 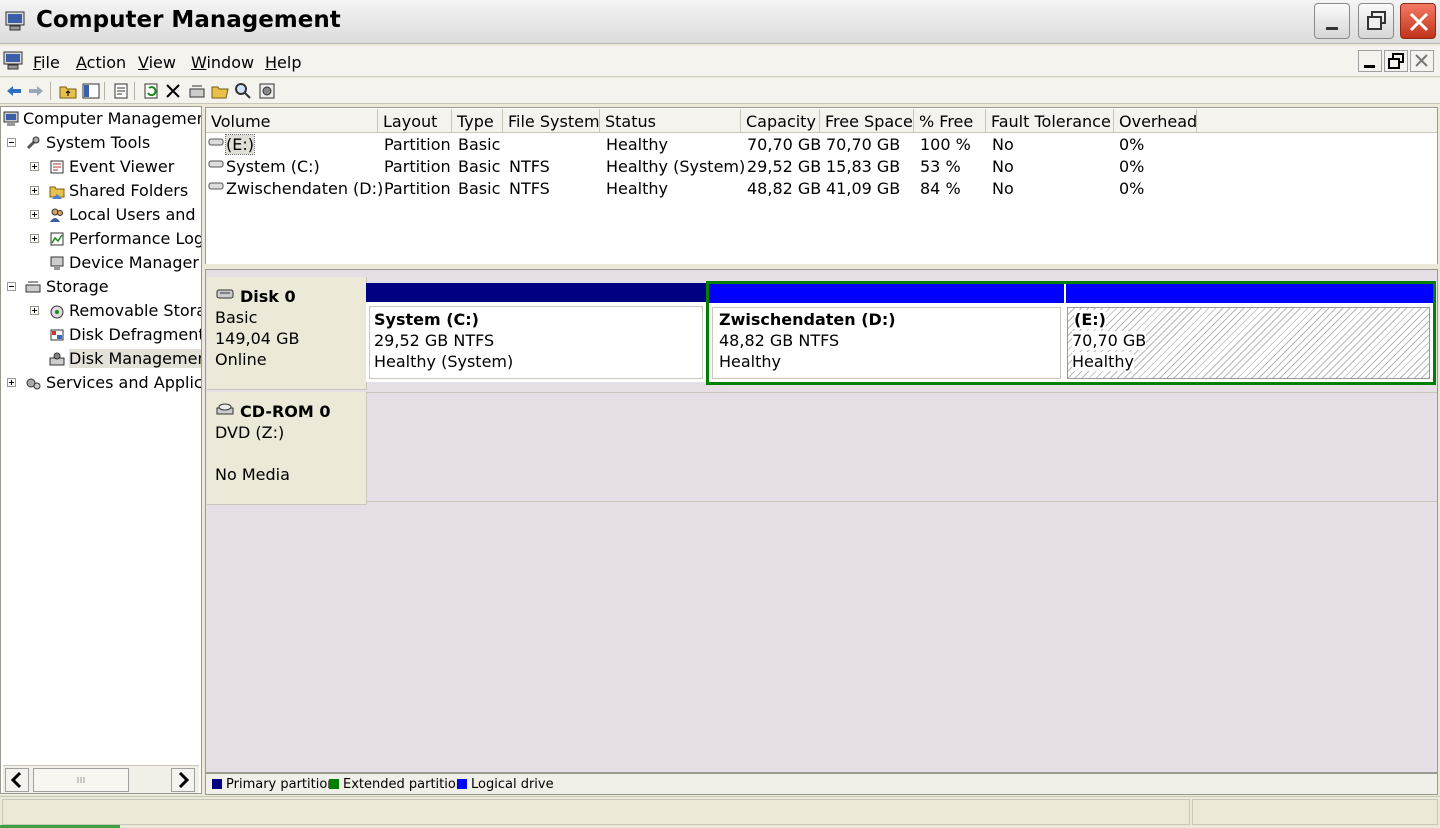 I want to click on close-button, so click(x=1418, y=21).